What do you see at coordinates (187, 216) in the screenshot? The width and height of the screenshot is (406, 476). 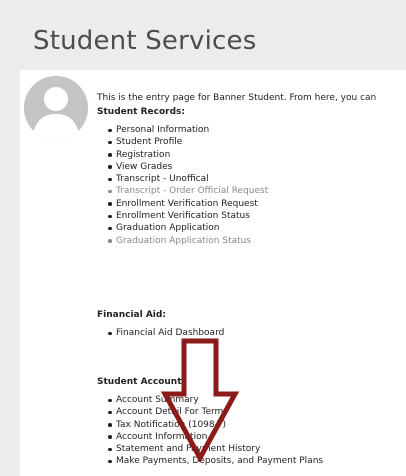 I see `link-enrollment-verification-status: Enrollment Verification Status` at bounding box center [187, 216].